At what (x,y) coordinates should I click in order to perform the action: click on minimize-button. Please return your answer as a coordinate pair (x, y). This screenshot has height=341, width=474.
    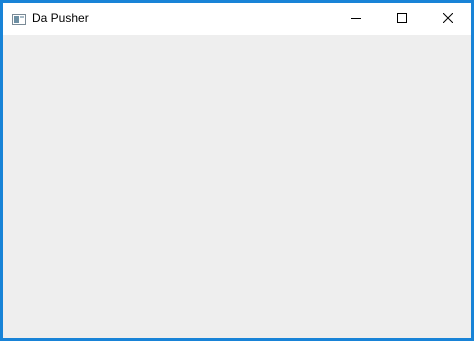
    Looking at the image, I should click on (356, 19).